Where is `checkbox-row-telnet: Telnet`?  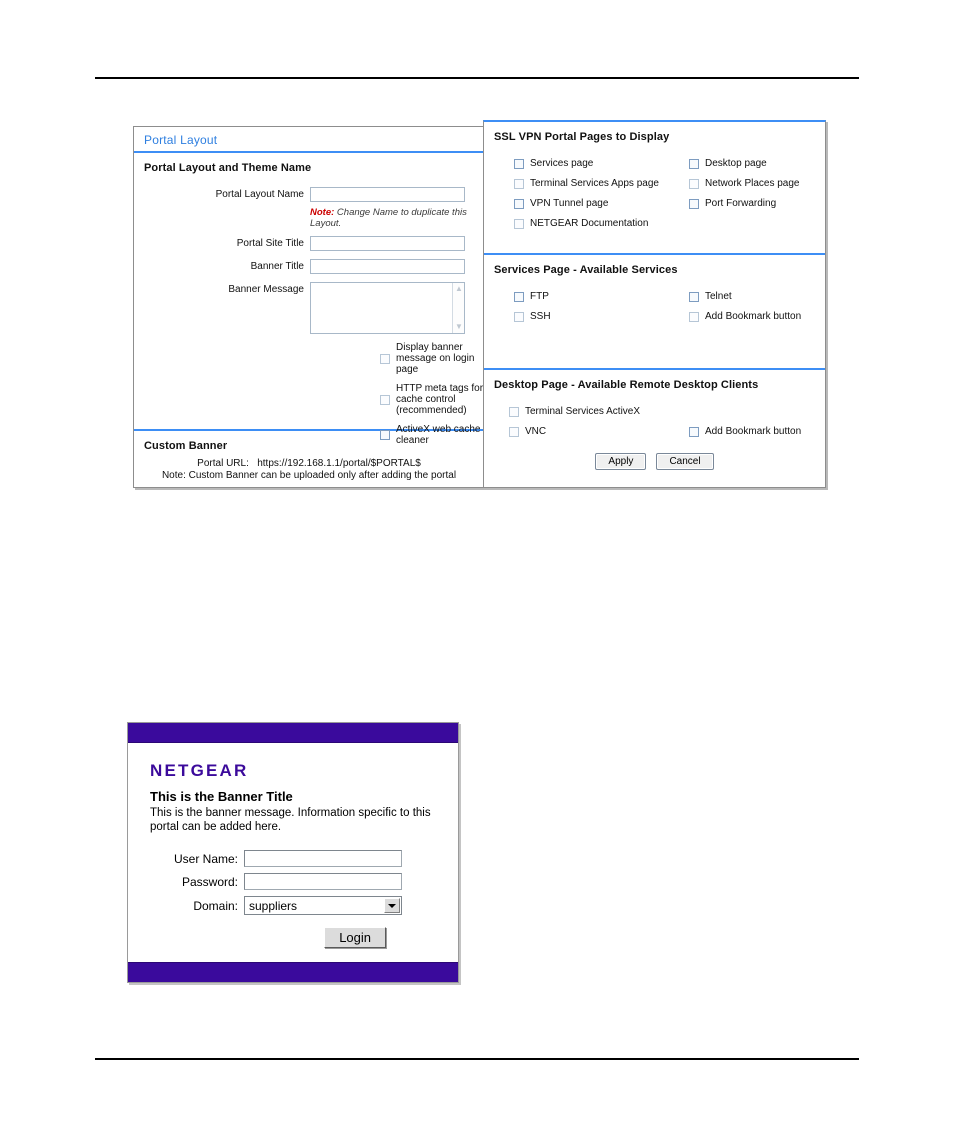
checkbox-row-telnet: Telnet is located at coordinates (757, 296).